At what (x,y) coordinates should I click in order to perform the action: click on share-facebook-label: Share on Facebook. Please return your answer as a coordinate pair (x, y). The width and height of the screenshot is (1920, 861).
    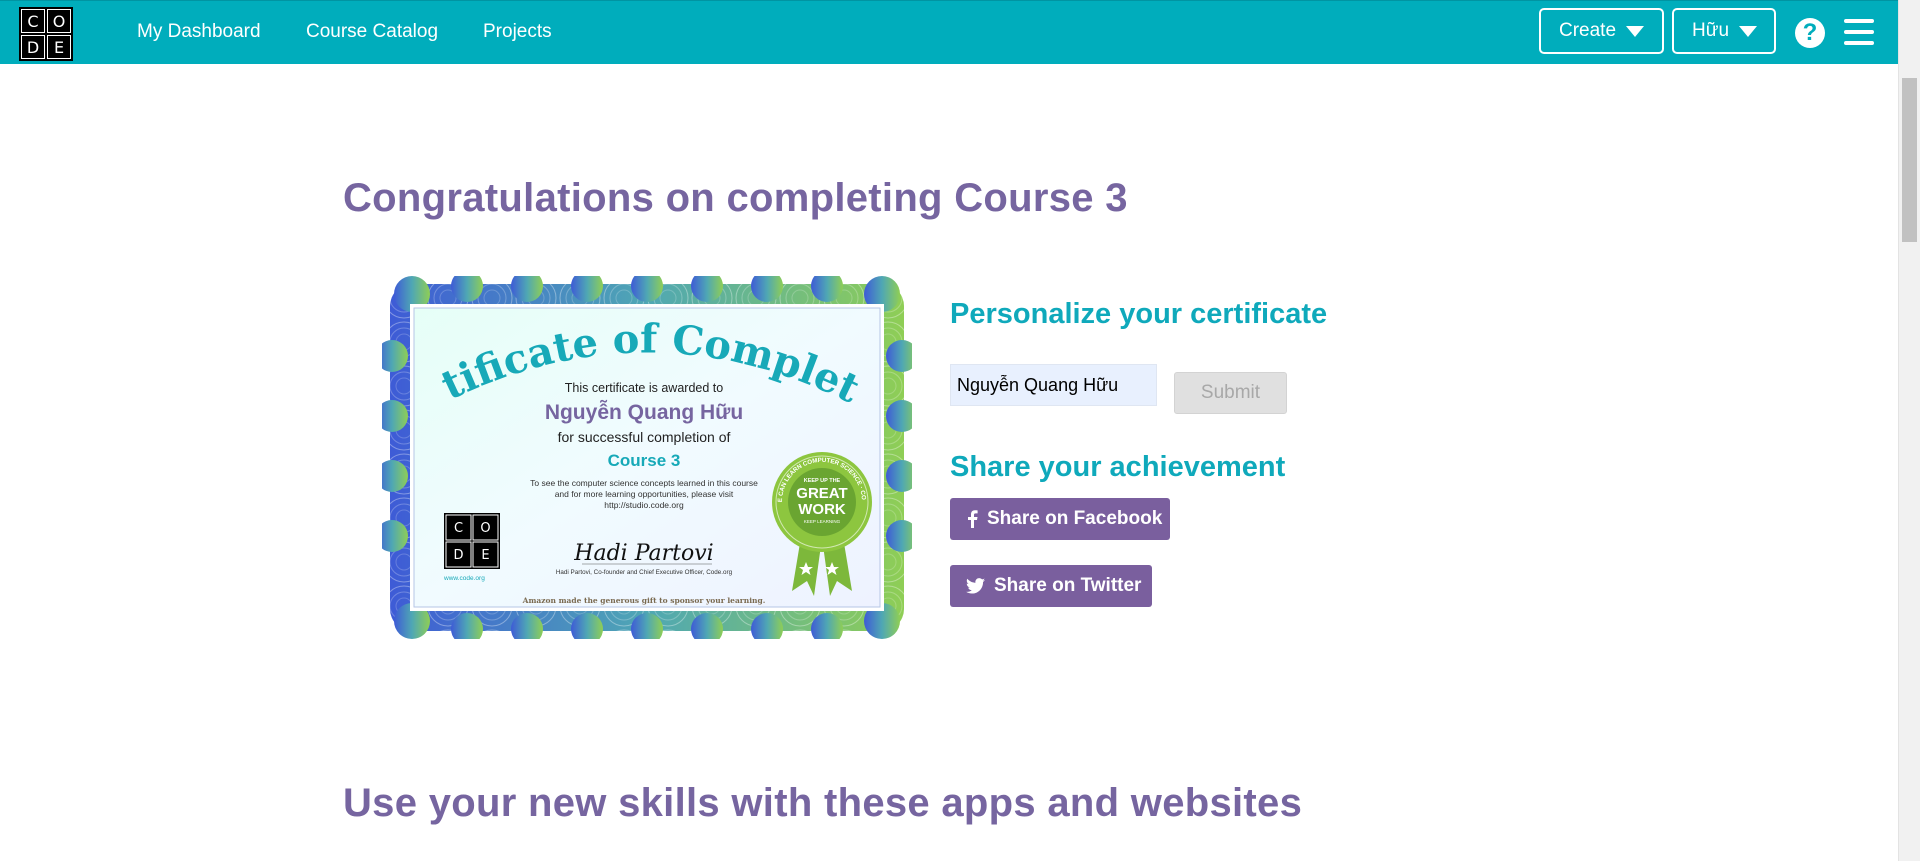
    Looking at the image, I should click on (1075, 518).